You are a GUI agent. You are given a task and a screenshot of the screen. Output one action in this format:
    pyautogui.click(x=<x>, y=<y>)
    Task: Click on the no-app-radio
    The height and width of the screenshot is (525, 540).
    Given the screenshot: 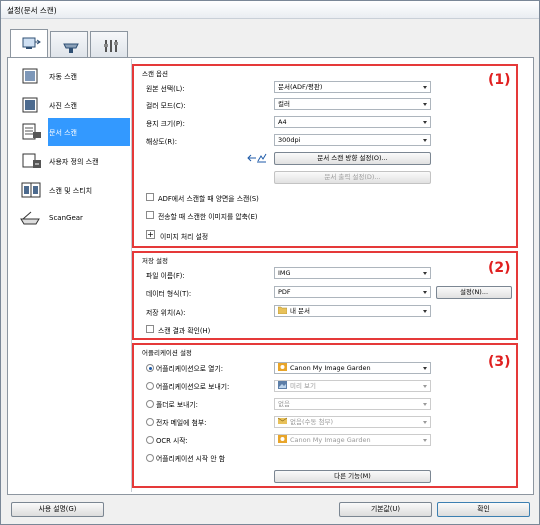 What is the action you would take?
    pyautogui.click(x=150, y=458)
    